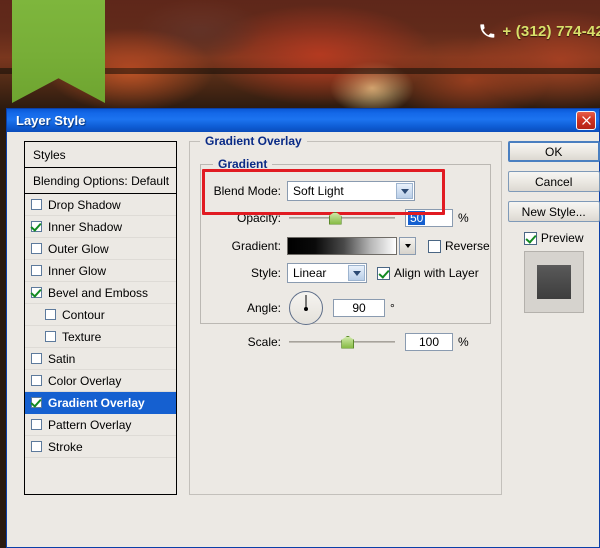  What do you see at coordinates (243, 164) in the screenshot?
I see `group-title: Gradient` at bounding box center [243, 164].